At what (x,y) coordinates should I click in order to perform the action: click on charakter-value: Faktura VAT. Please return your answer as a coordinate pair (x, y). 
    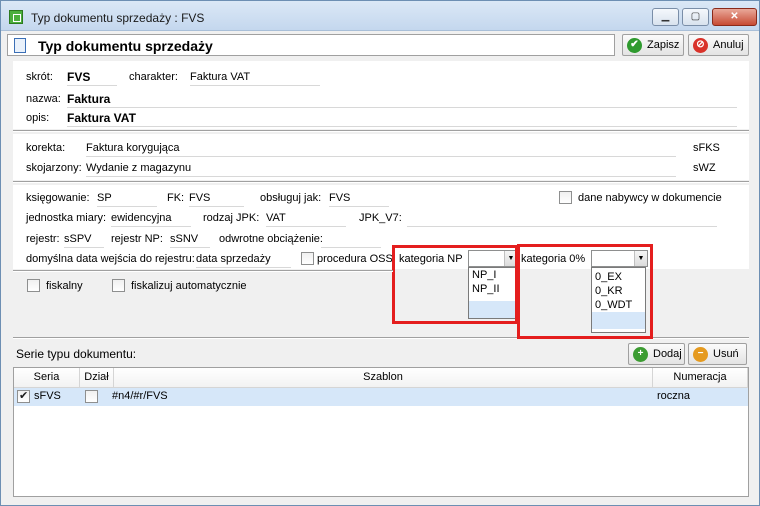
    Looking at the image, I should click on (220, 77).